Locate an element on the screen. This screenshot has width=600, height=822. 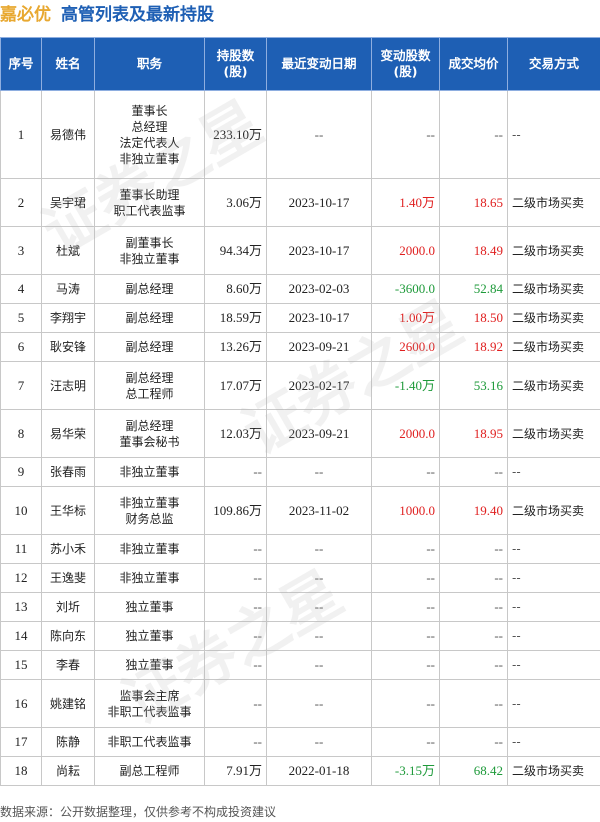
row-price: 18.49 is located at coordinates (473, 250).